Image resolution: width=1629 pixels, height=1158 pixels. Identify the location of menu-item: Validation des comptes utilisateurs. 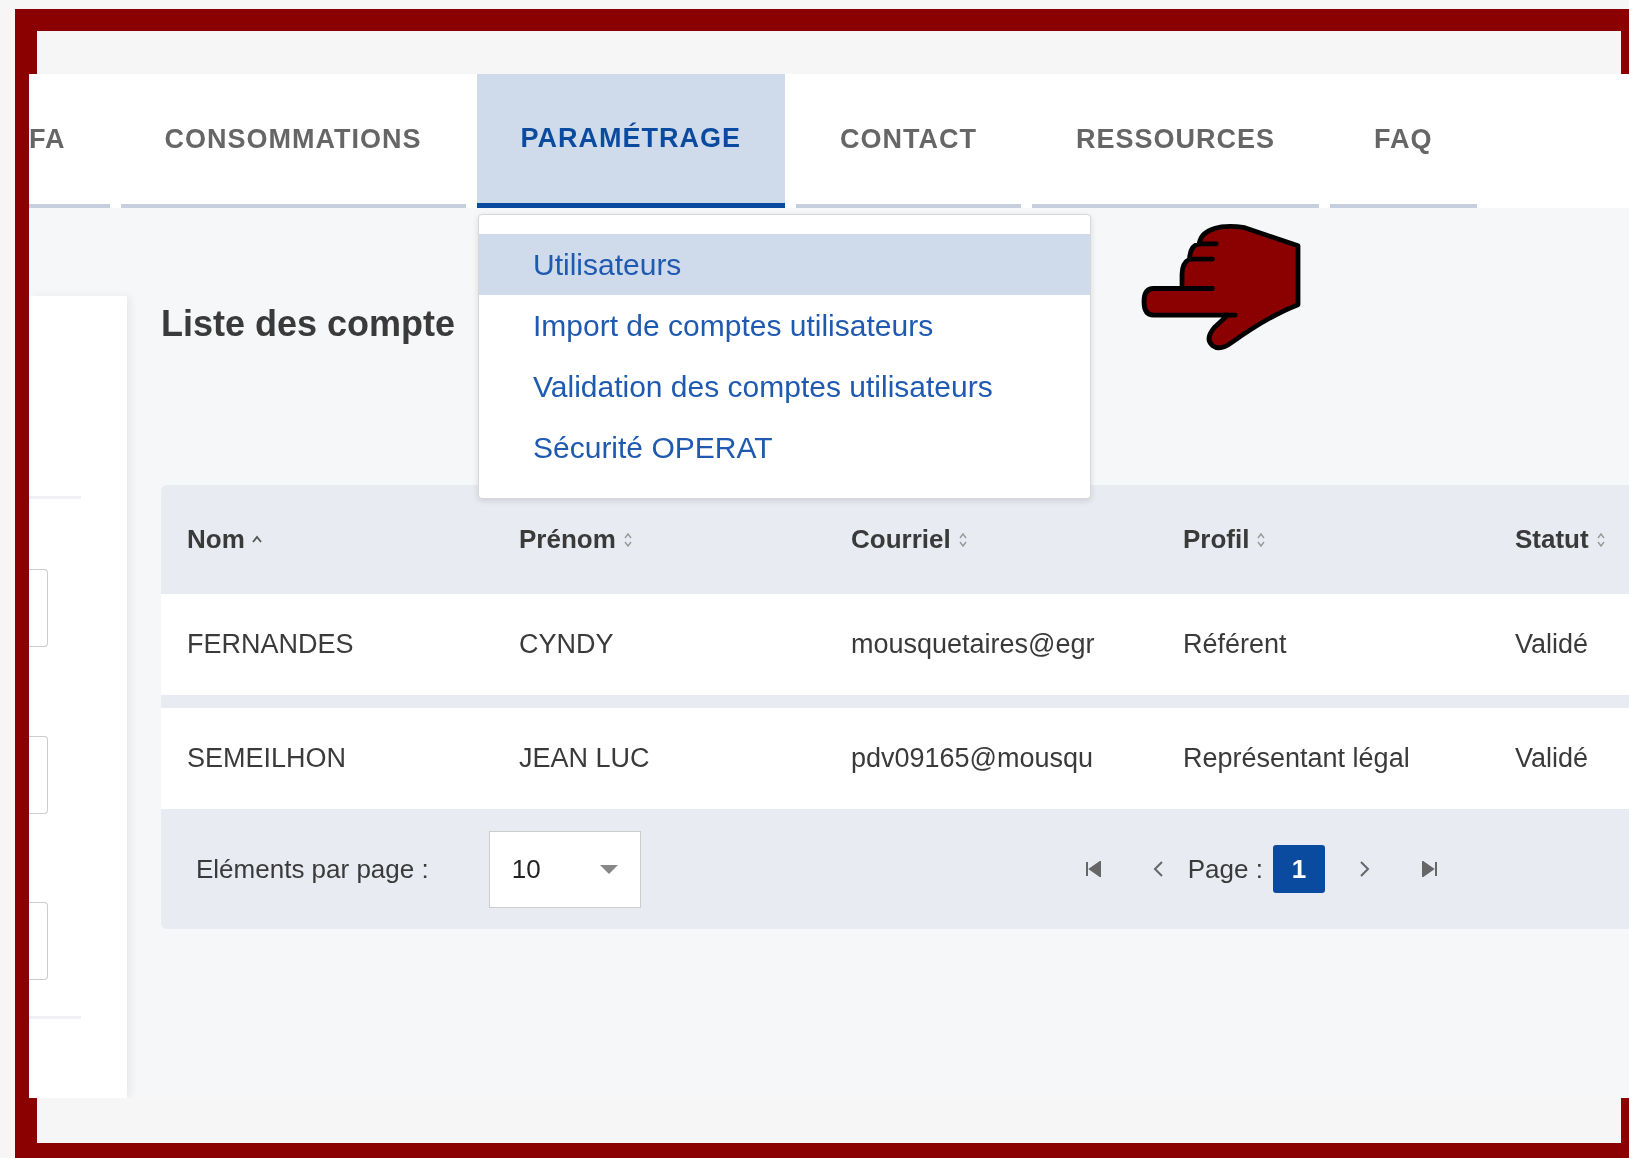
(784, 386).